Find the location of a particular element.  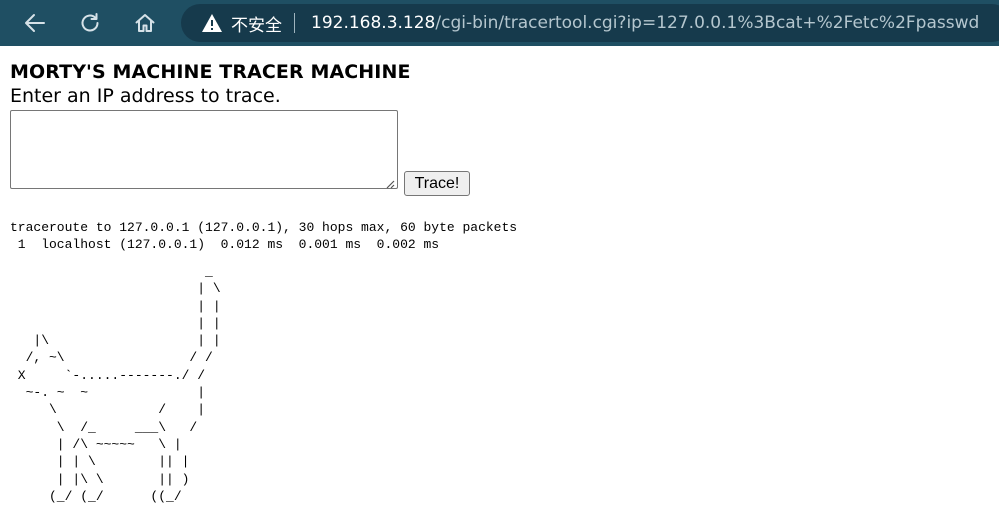

back-button is located at coordinates (35, 23).